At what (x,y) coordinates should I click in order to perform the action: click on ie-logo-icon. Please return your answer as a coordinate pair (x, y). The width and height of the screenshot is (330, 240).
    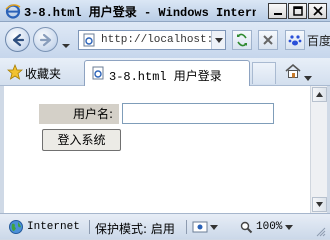
    Looking at the image, I should click on (13, 11).